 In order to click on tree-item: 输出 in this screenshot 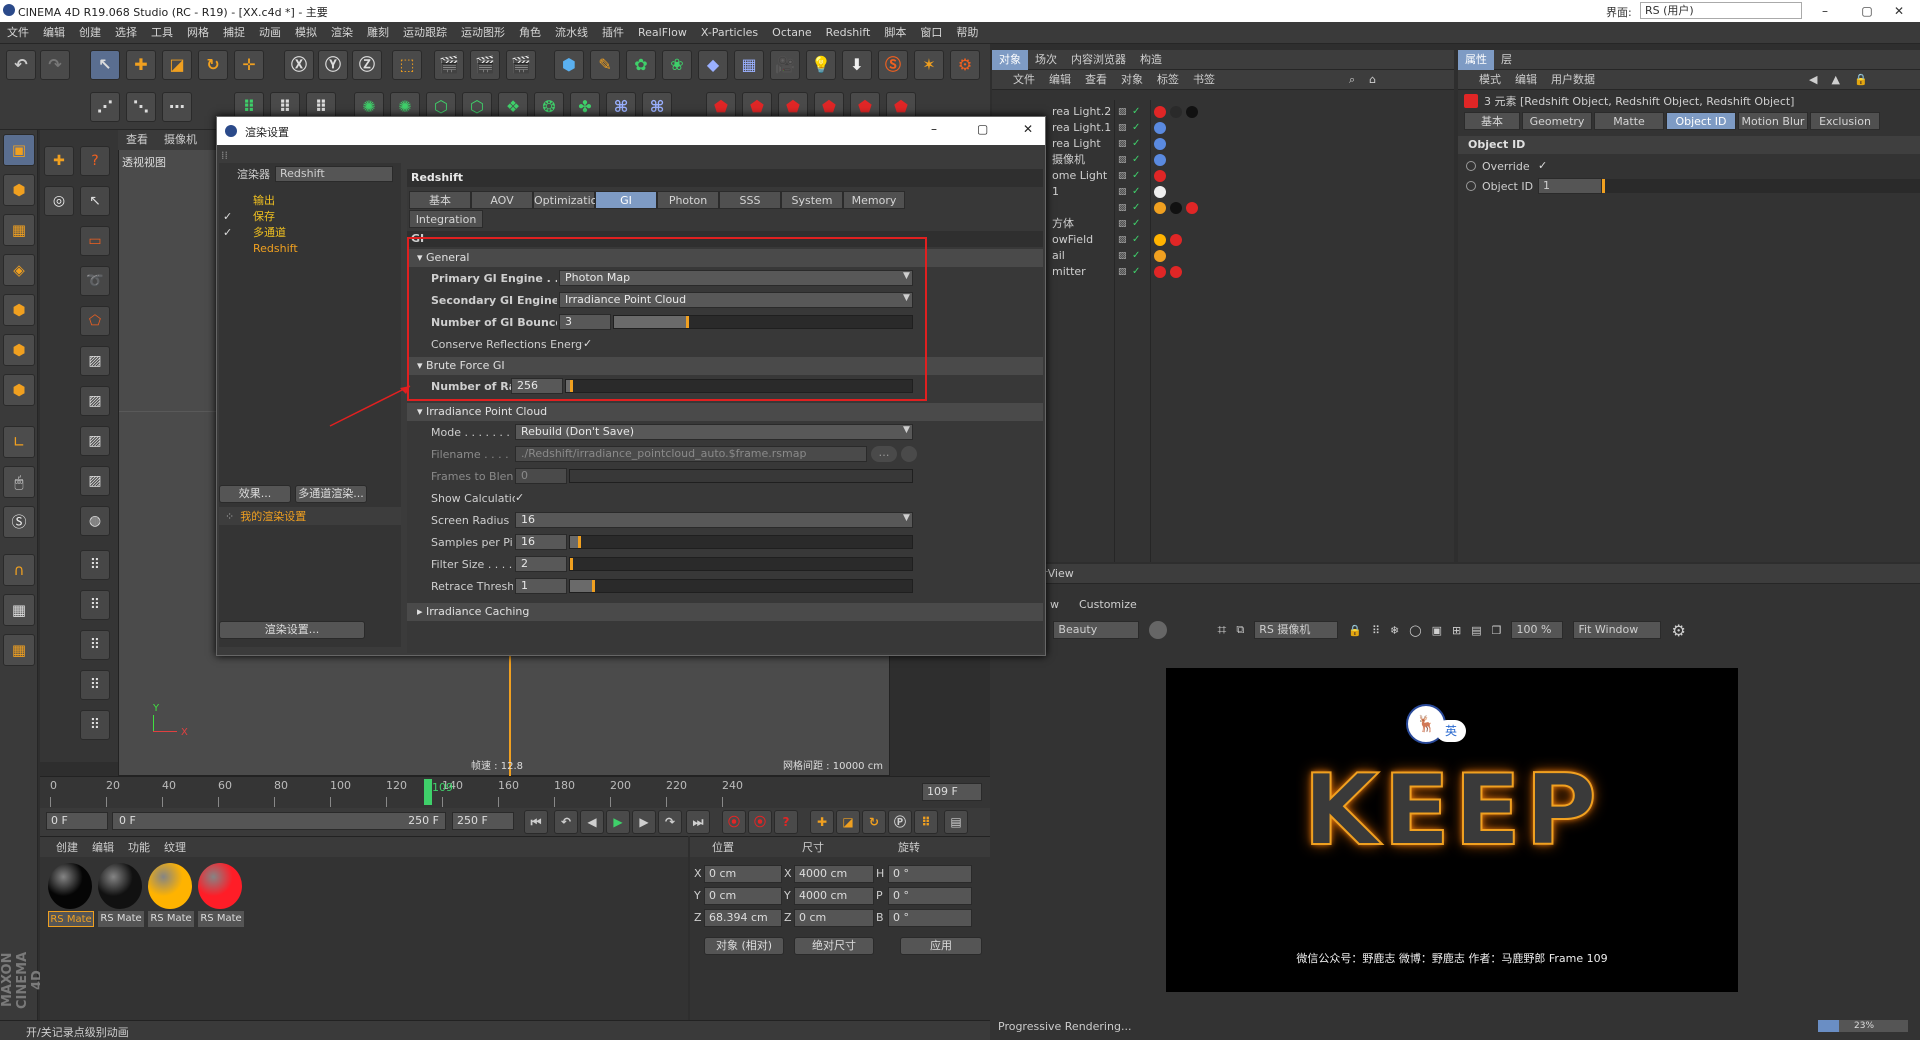, I will do `click(310, 201)`.